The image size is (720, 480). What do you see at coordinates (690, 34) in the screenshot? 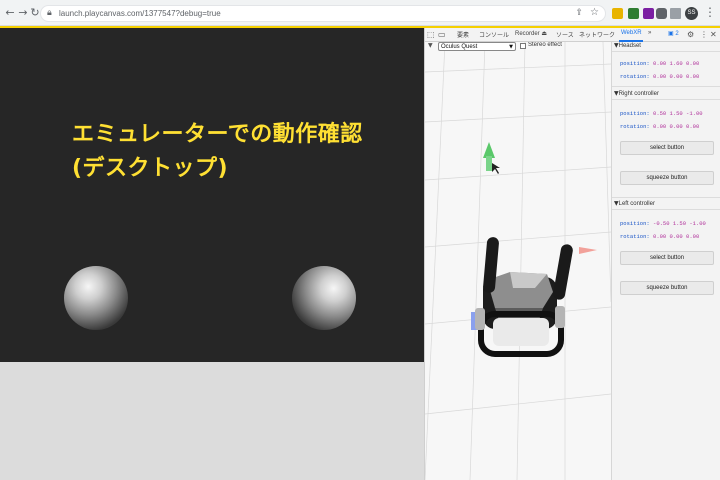
I see `gear-icon: ⚙` at bounding box center [690, 34].